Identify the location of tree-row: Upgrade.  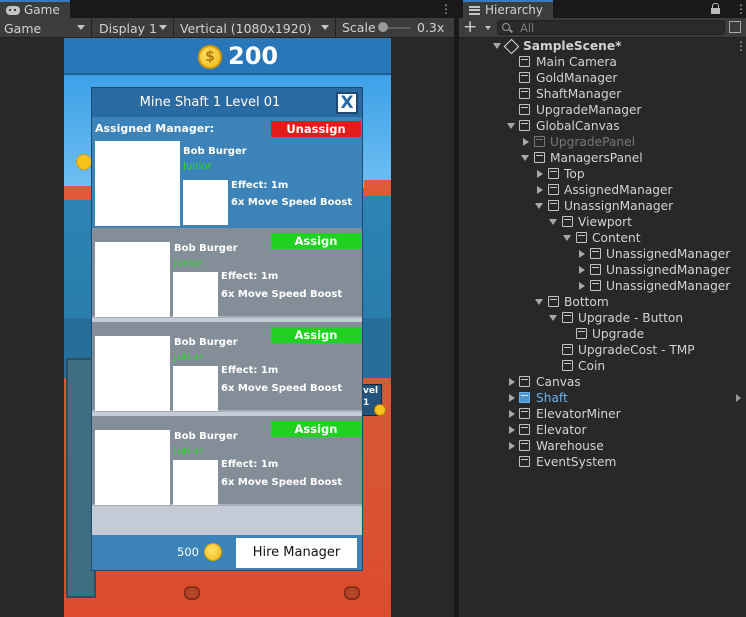
(602, 334).